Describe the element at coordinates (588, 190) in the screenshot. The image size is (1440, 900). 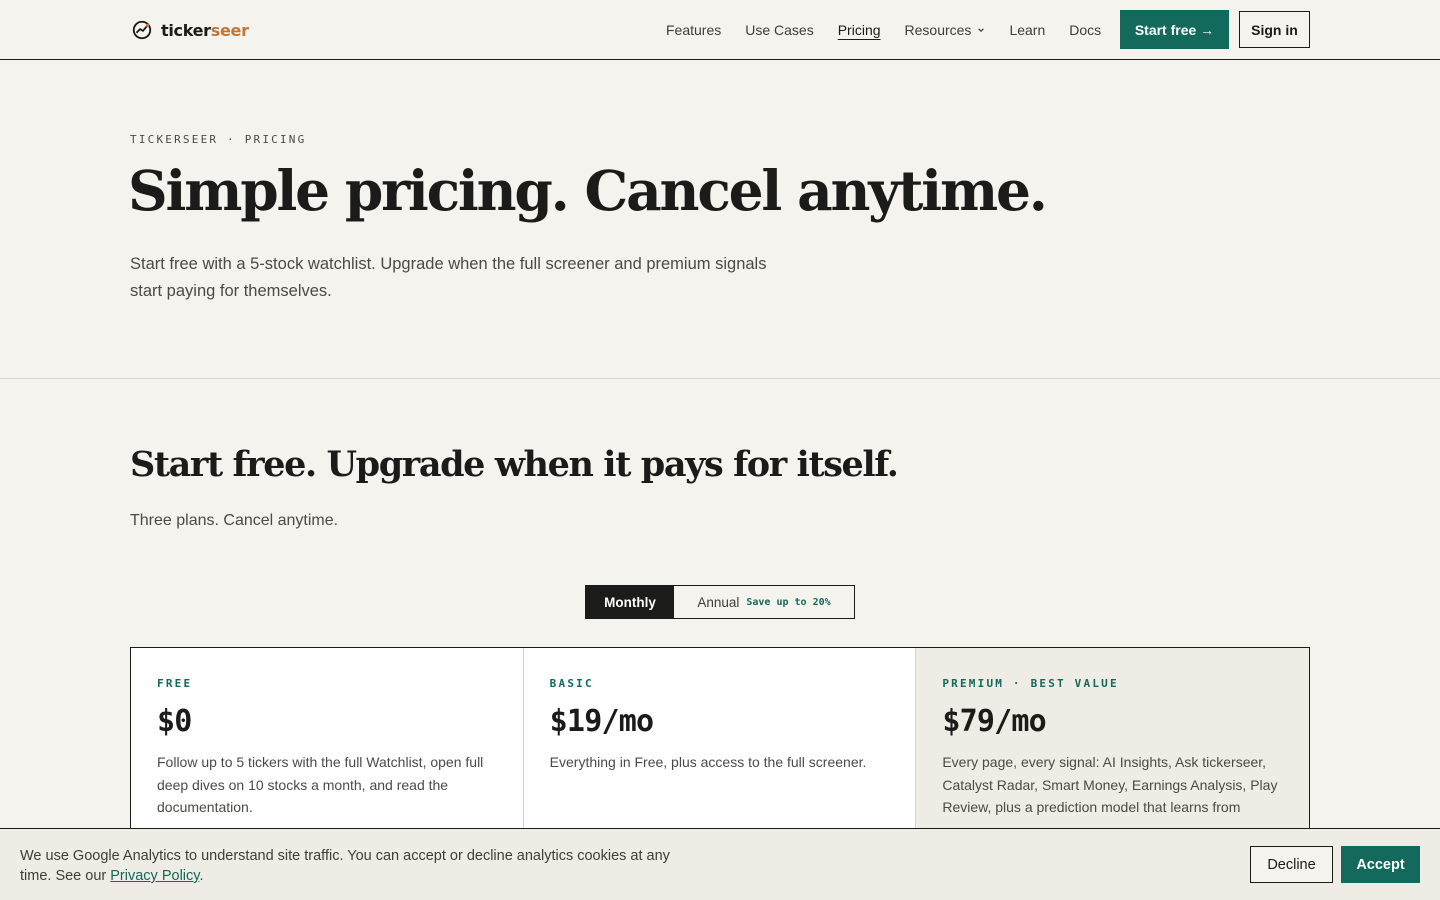
I see `page-title: Simple pricing. Cancel anytime.` at that location.